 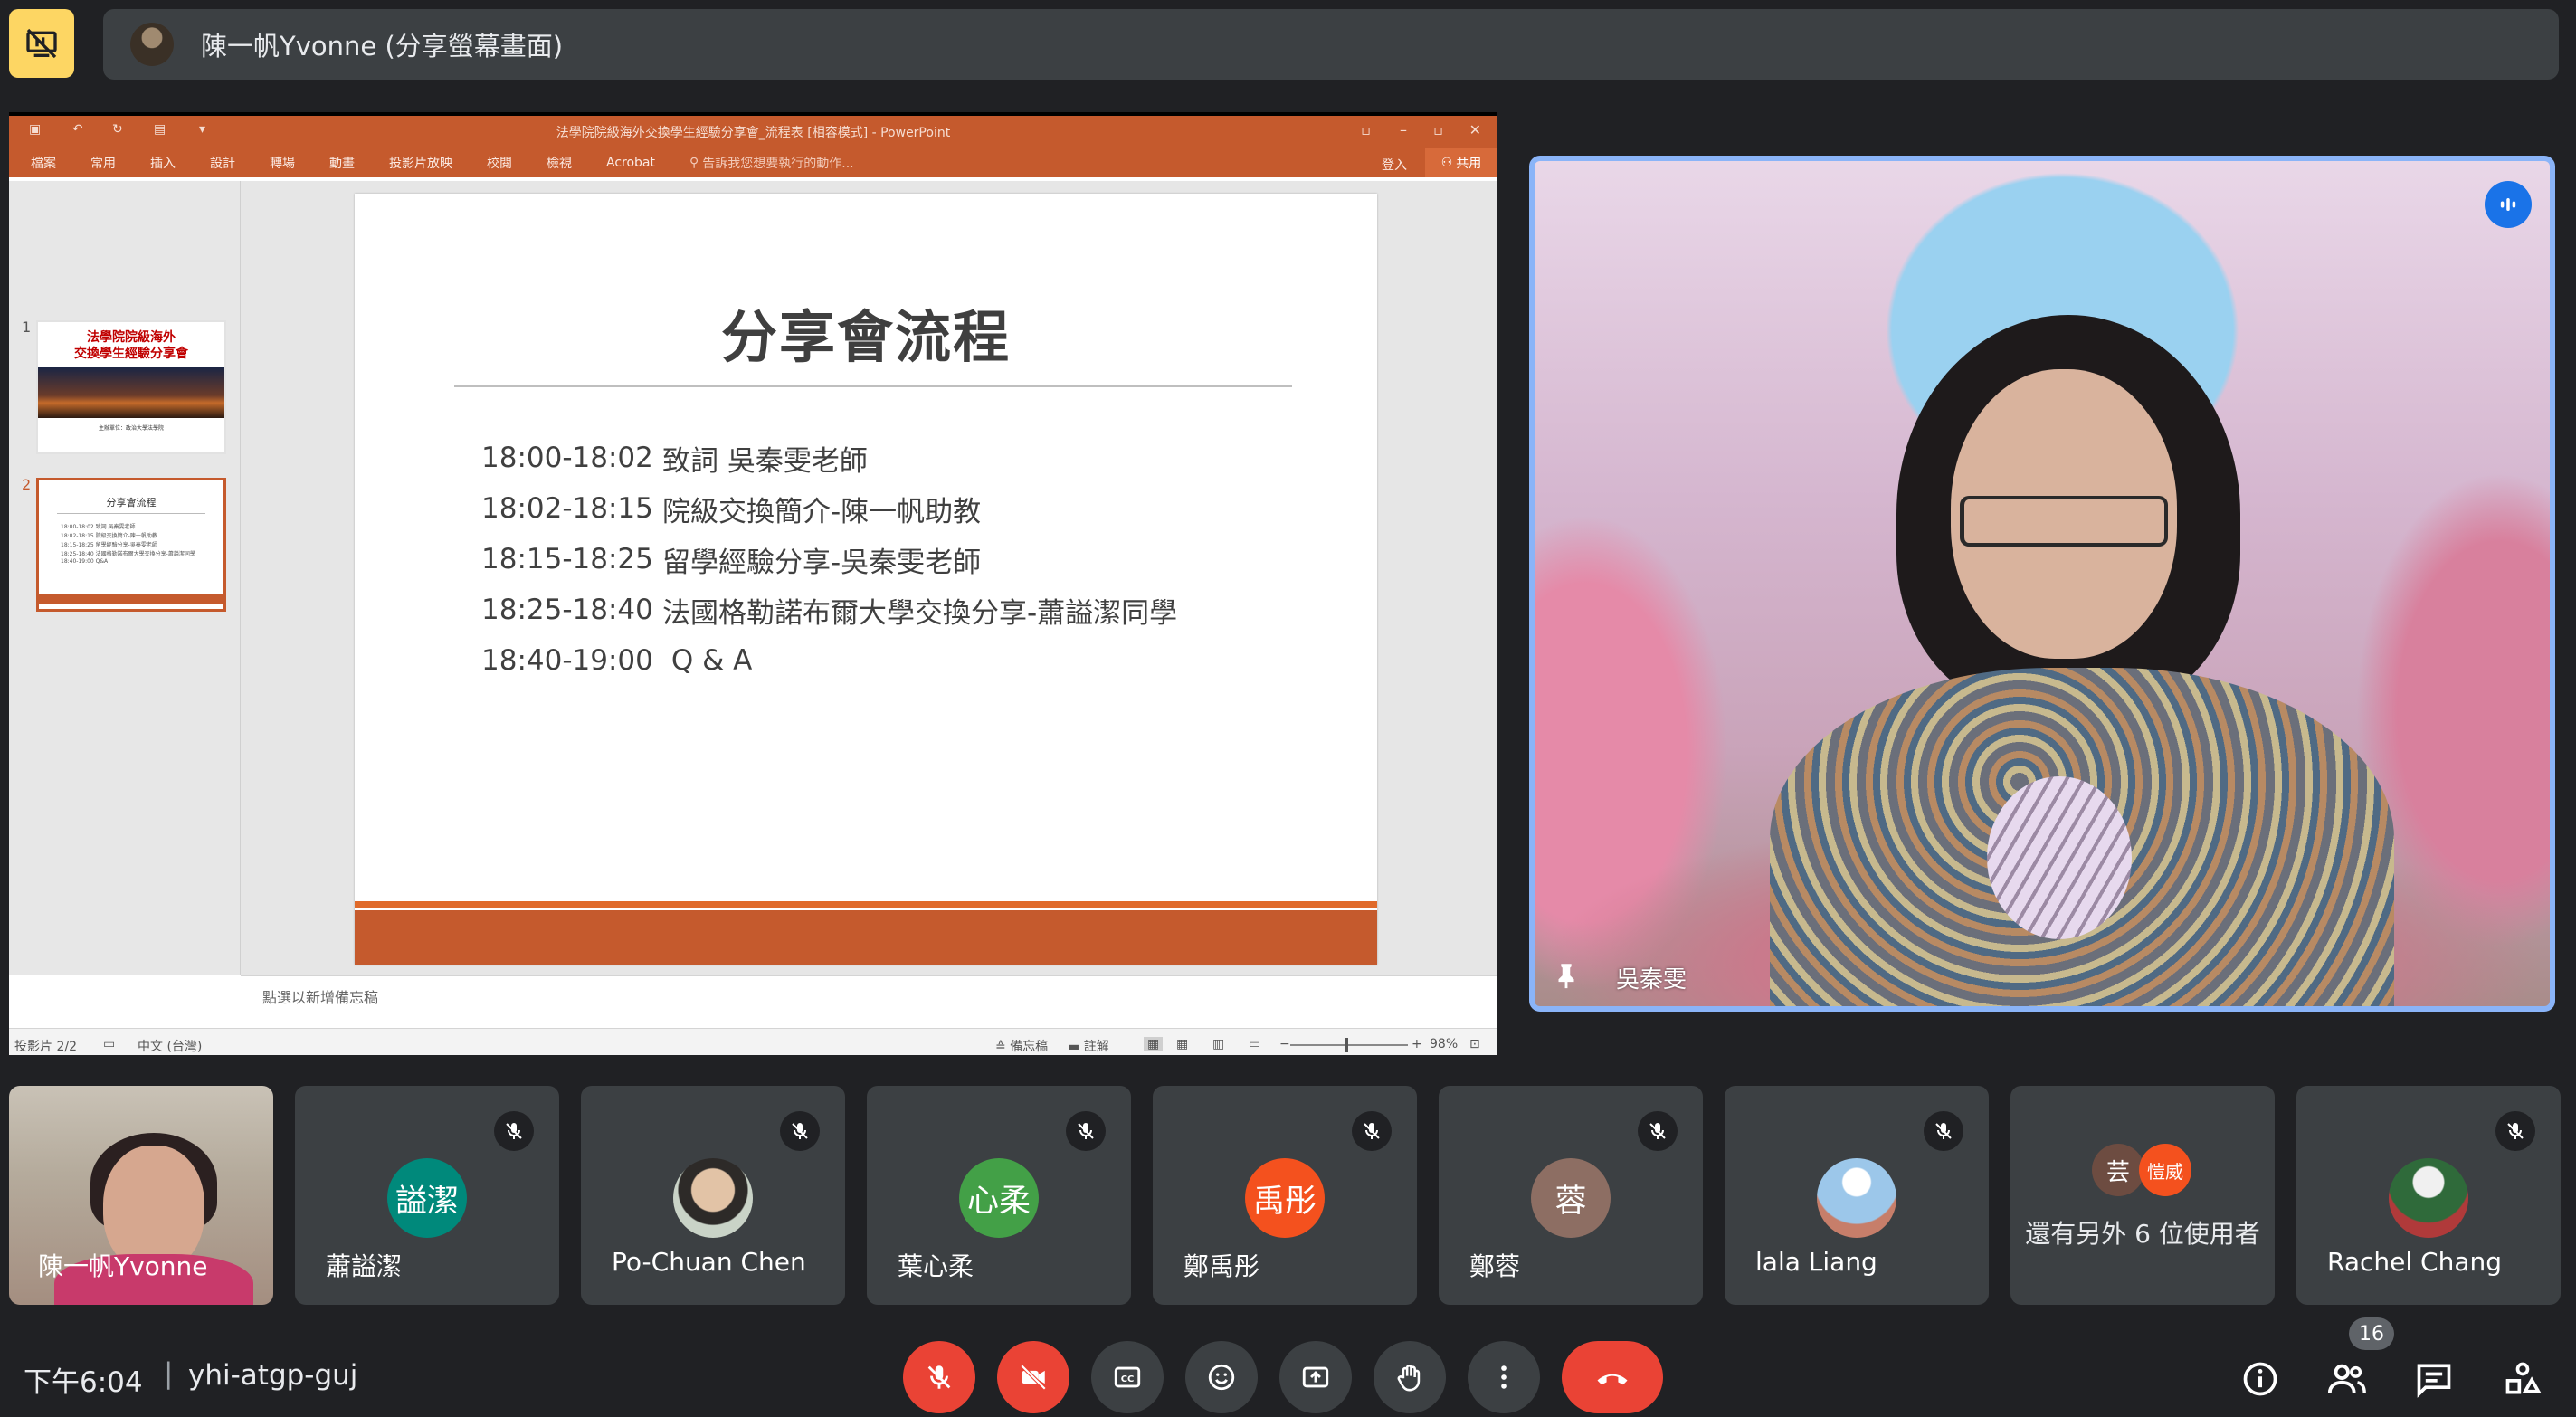 I want to click on people-icon, so click(x=2346, y=1378).